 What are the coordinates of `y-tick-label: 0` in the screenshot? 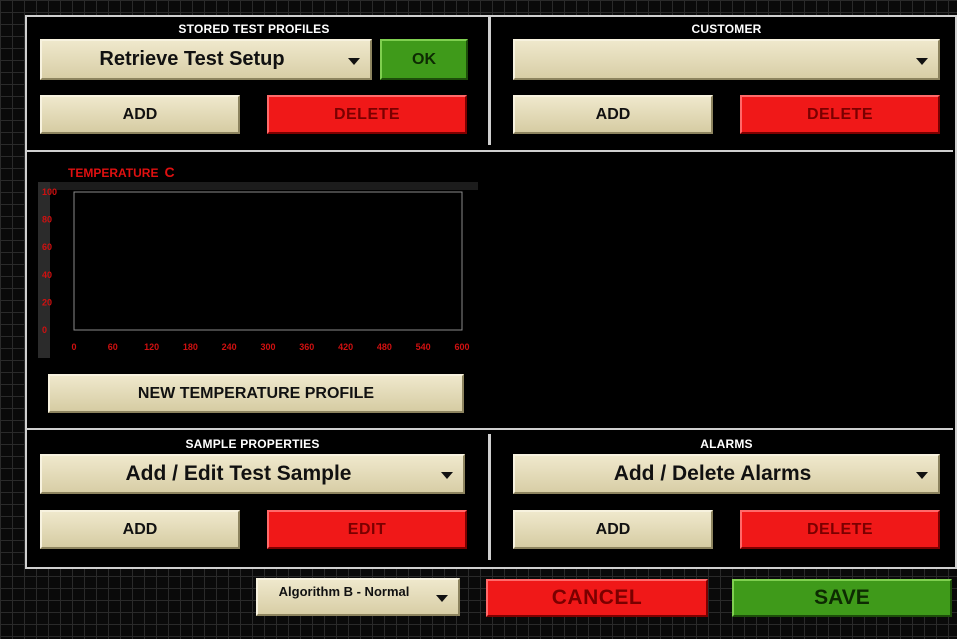 It's located at (44, 330).